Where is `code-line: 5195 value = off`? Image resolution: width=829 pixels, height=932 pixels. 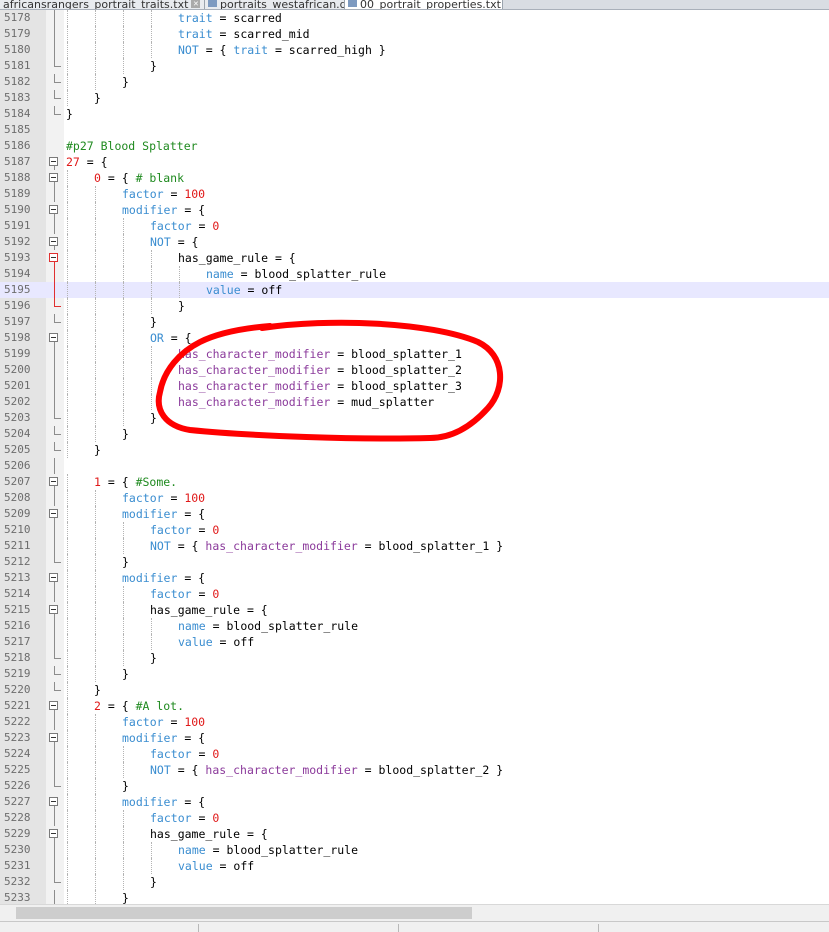
code-line: 5195 value = off is located at coordinates (414, 290).